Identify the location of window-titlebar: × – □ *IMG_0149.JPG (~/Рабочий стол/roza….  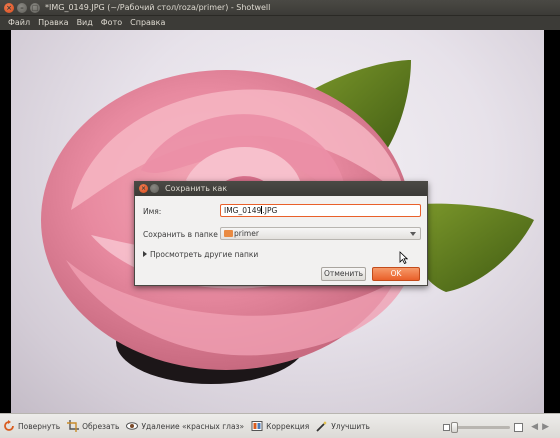
(280, 8).